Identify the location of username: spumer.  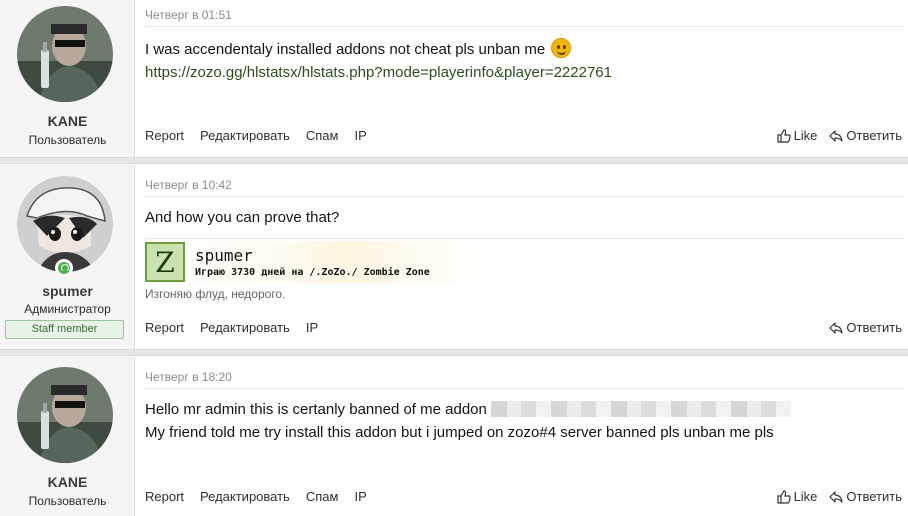
(67, 291).